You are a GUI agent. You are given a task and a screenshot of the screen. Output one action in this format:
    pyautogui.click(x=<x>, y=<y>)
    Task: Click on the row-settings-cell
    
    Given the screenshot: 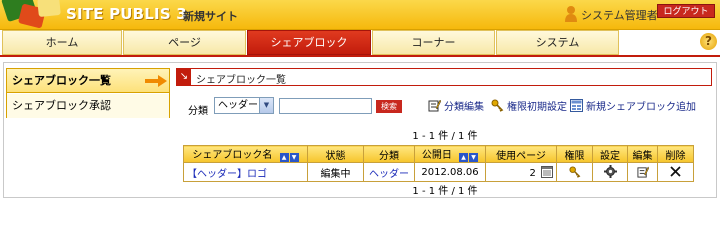 What is the action you would take?
    pyautogui.click(x=610, y=172)
    